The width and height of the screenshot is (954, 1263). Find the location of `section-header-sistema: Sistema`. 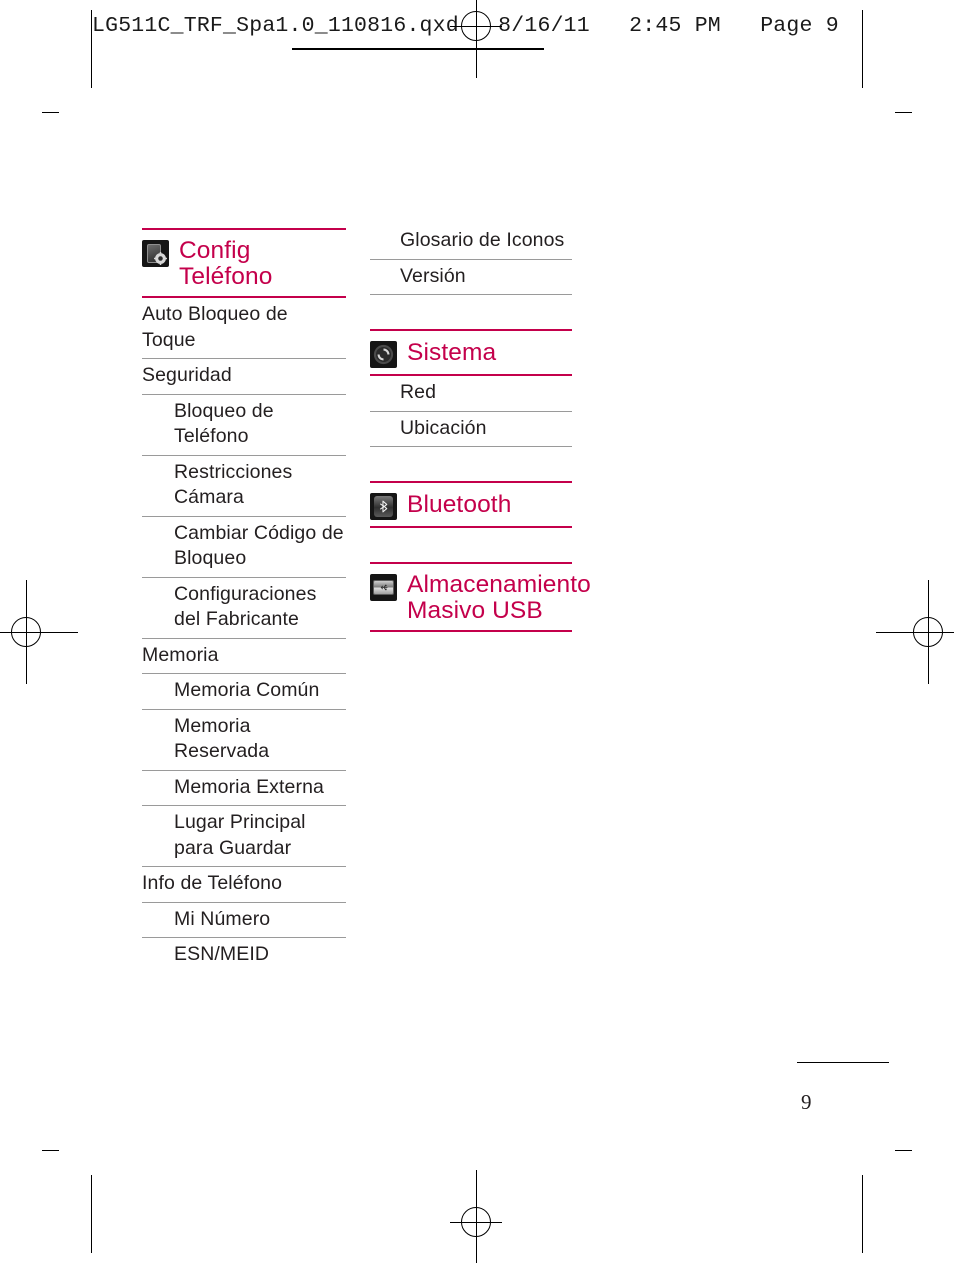

section-header-sistema: Sistema is located at coordinates (471, 352).